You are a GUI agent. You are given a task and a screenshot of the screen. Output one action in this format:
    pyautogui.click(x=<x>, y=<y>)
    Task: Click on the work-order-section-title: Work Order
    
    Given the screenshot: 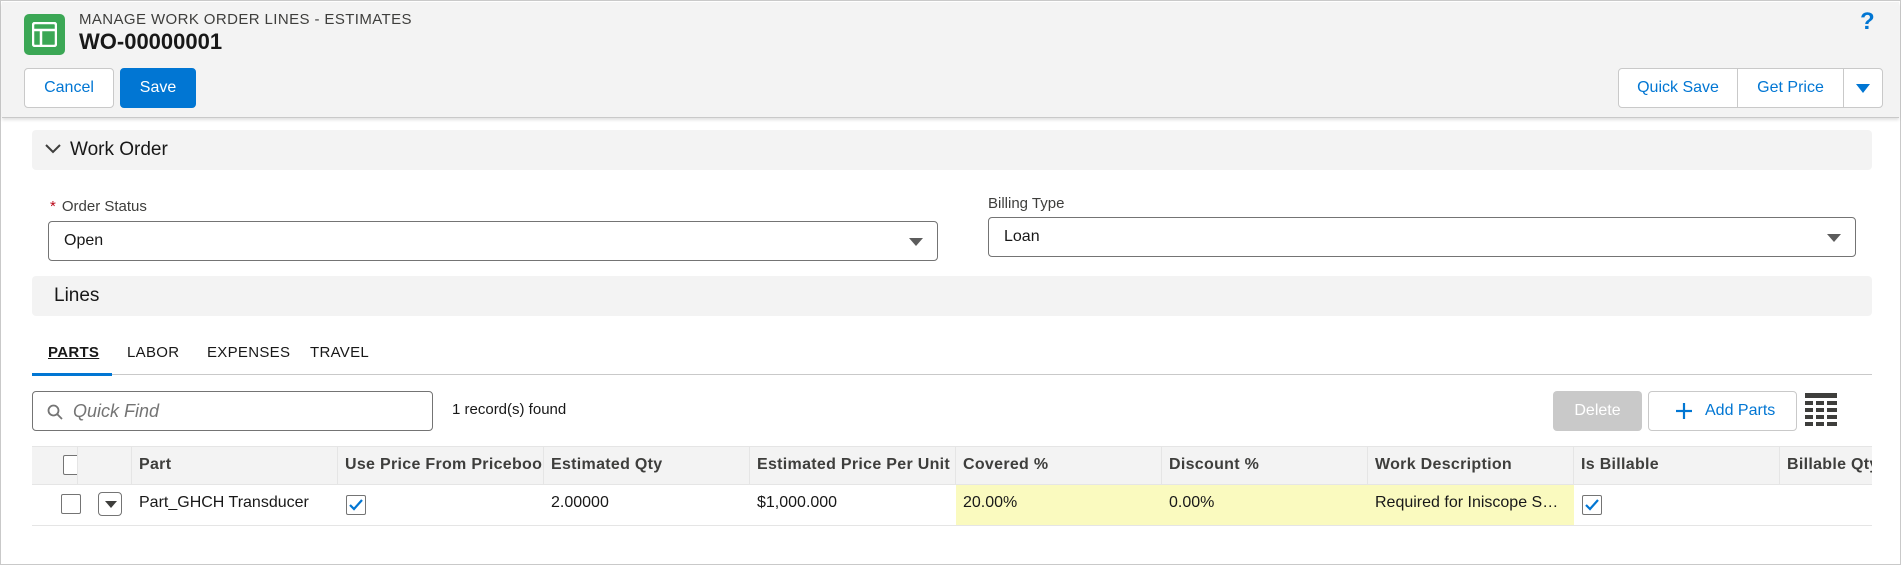 What is the action you would take?
    pyautogui.click(x=119, y=149)
    